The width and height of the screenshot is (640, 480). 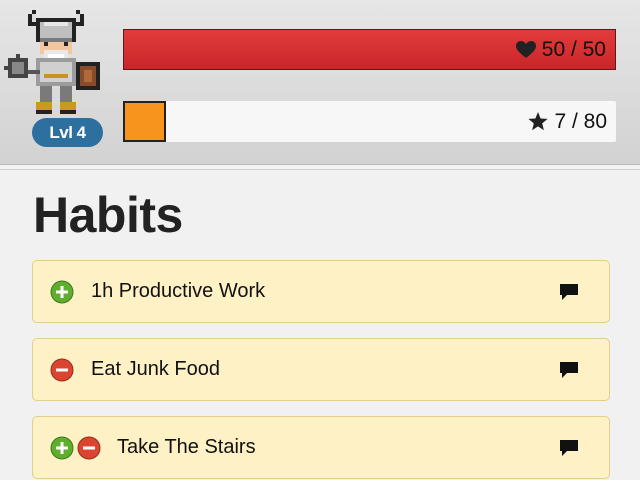 I want to click on habit-item: Eat Junk Food, so click(x=321, y=369).